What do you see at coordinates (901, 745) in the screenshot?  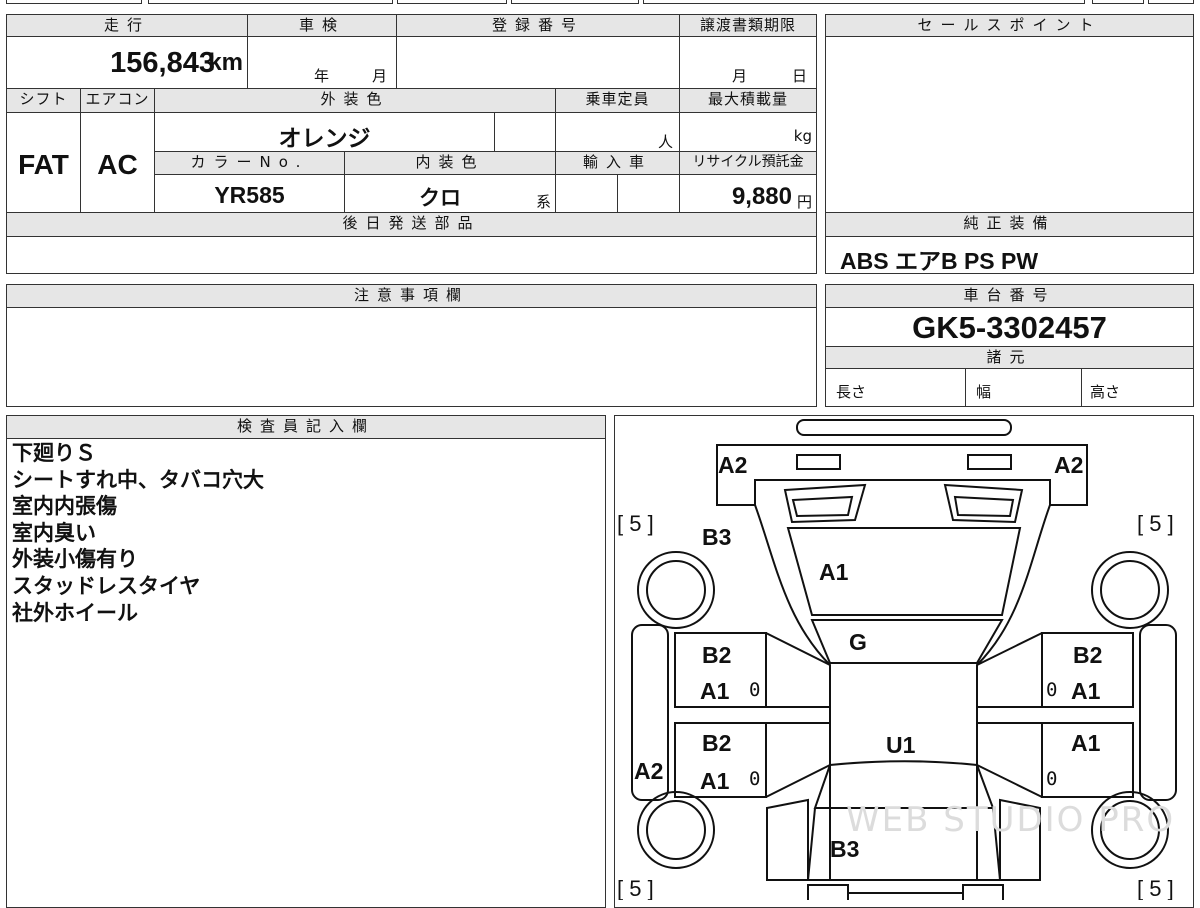 I see `damage-label: U1` at bounding box center [901, 745].